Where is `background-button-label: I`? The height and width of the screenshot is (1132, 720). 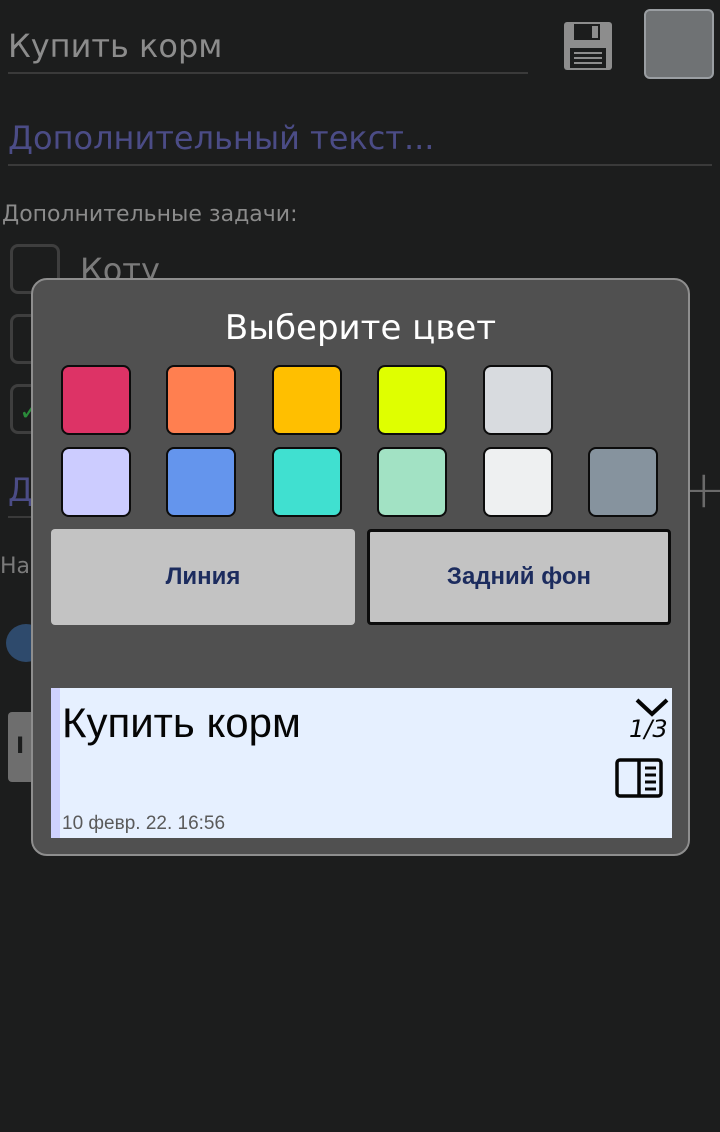 background-button-label: I is located at coordinates (20, 746).